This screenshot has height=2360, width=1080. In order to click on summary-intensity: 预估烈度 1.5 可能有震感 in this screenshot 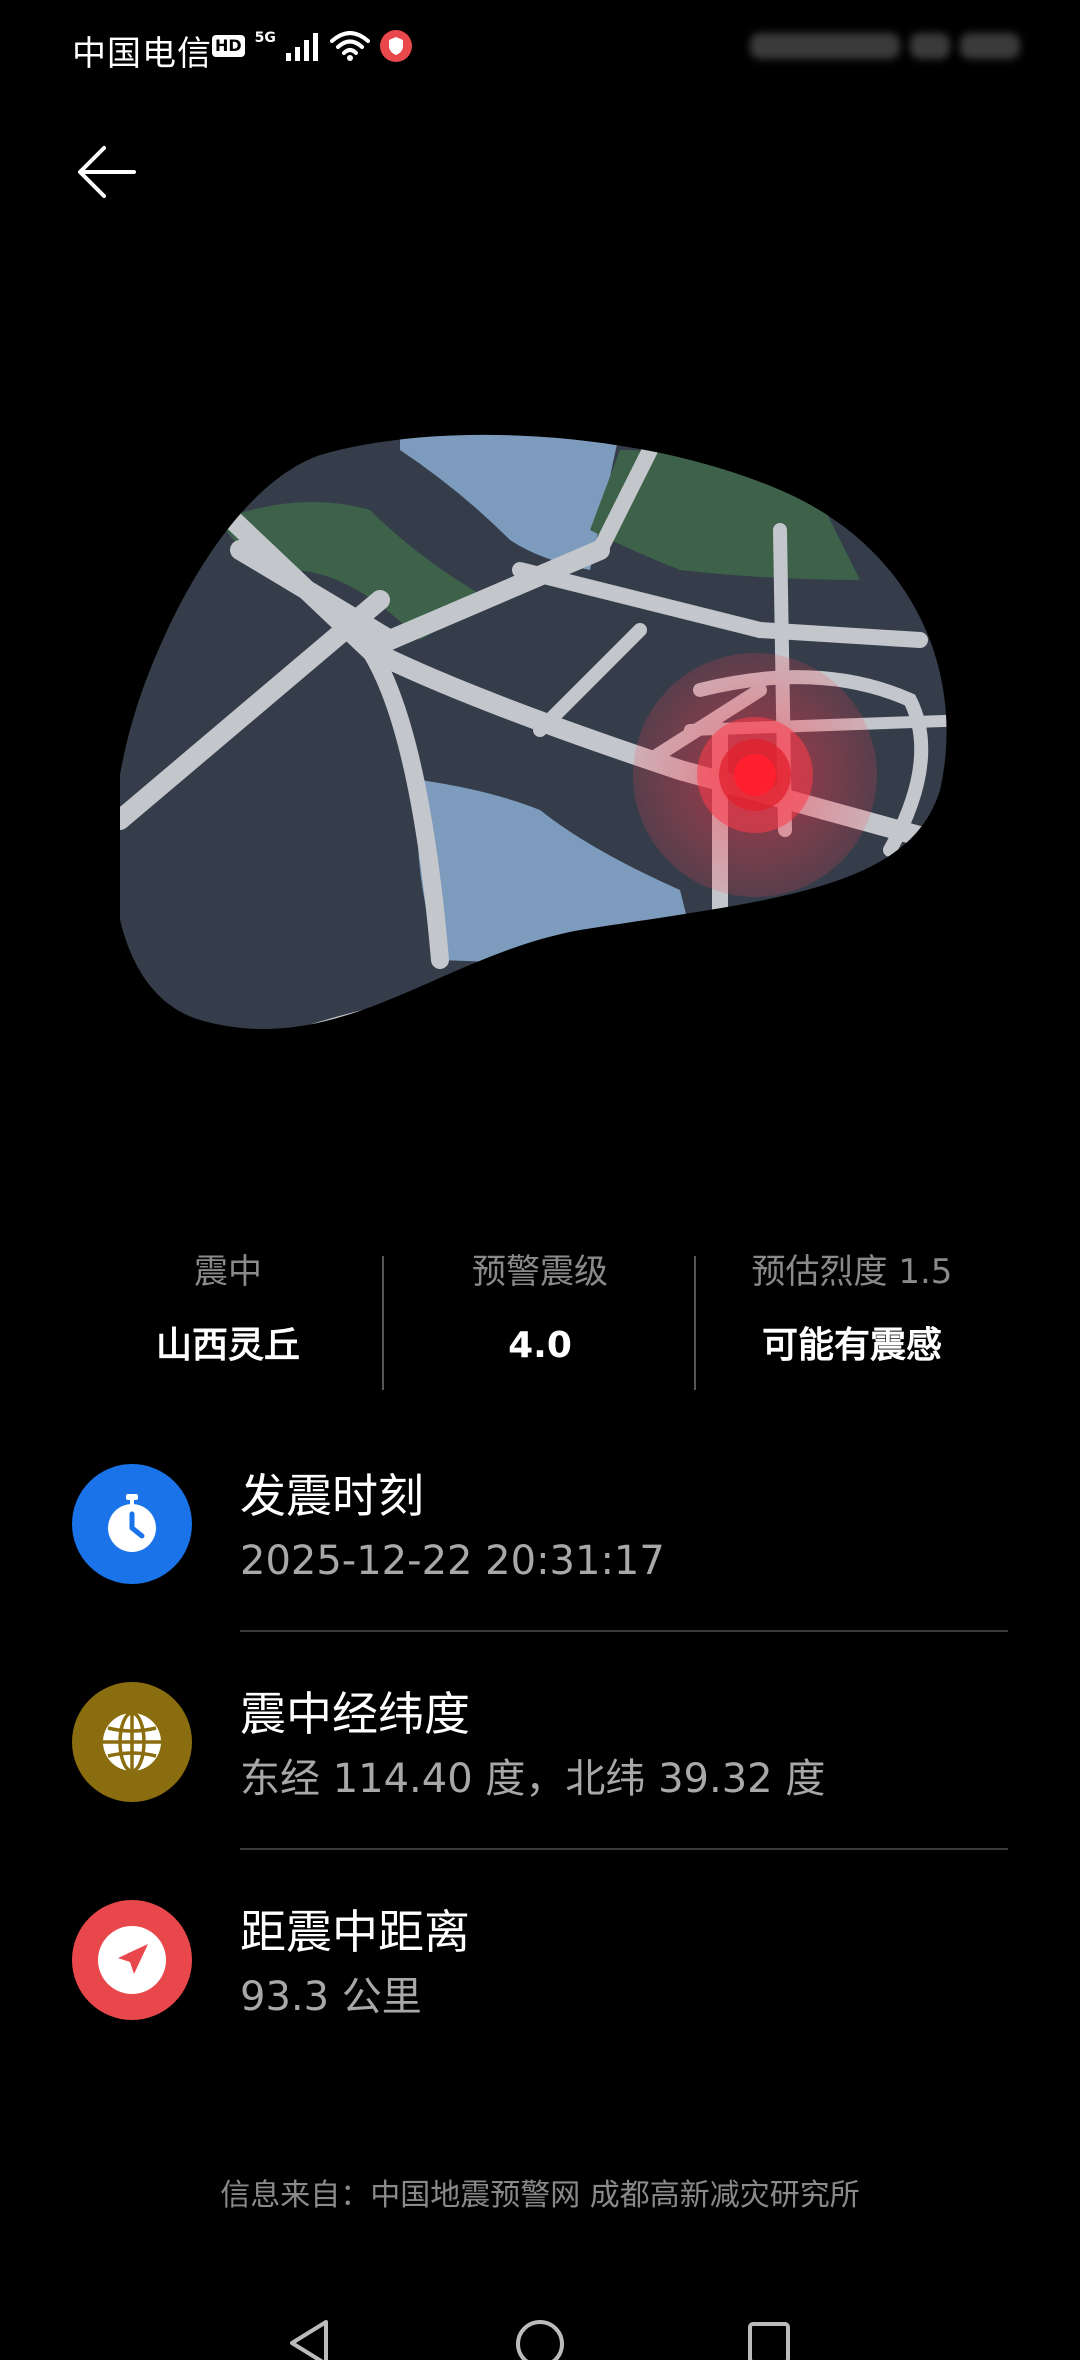, I will do `click(852, 1309)`.